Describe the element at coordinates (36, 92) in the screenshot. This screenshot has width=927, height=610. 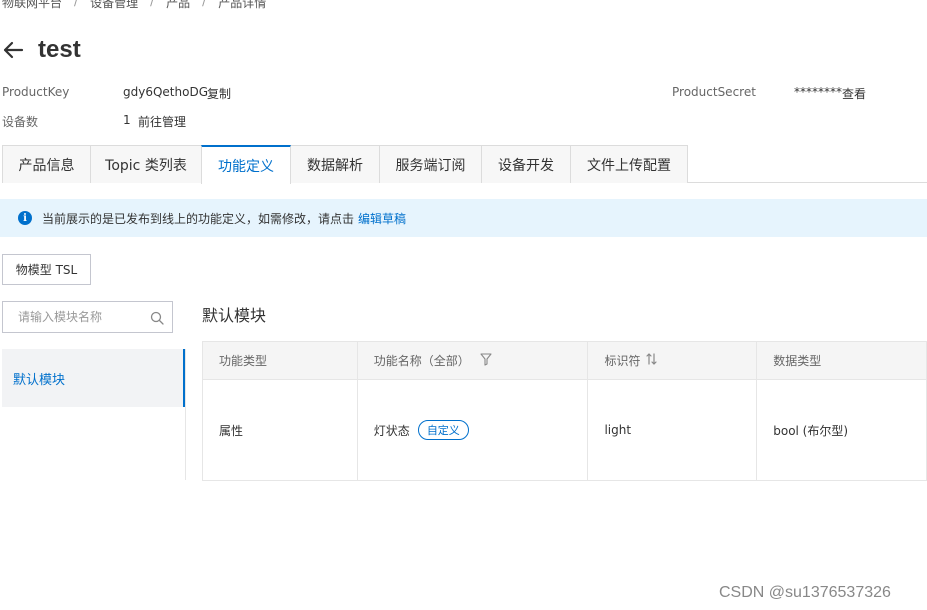
I see `product-key-label: ProductKey` at that location.